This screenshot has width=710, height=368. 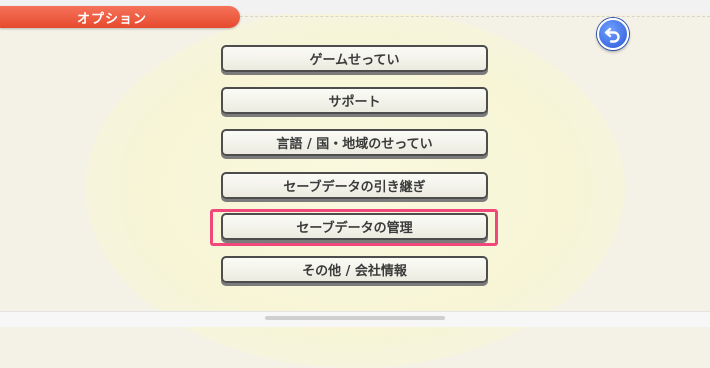 I want to click on home-indicator, so click(x=355, y=318).